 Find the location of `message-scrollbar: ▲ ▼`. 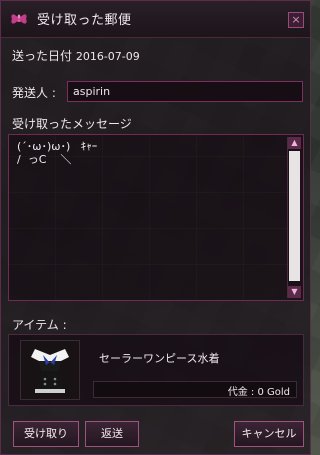

message-scrollbar: ▲ ▼ is located at coordinates (294, 217).